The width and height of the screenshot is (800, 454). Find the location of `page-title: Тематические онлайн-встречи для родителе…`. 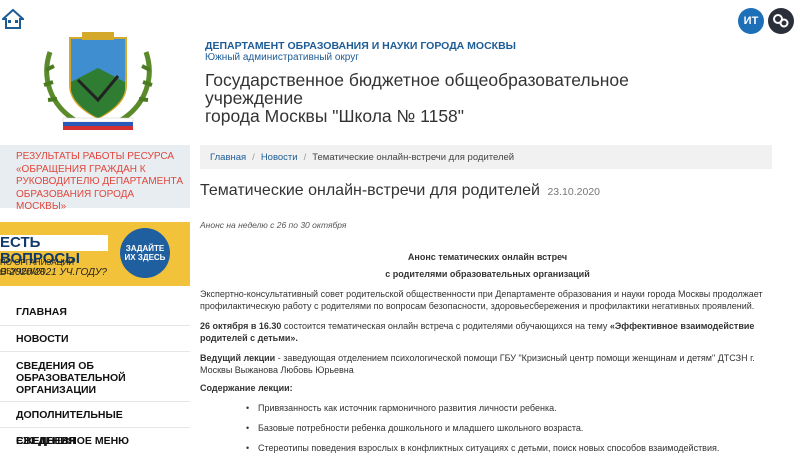

page-title: Тематические онлайн-встречи для родителе… is located at coordinates (400, 191).